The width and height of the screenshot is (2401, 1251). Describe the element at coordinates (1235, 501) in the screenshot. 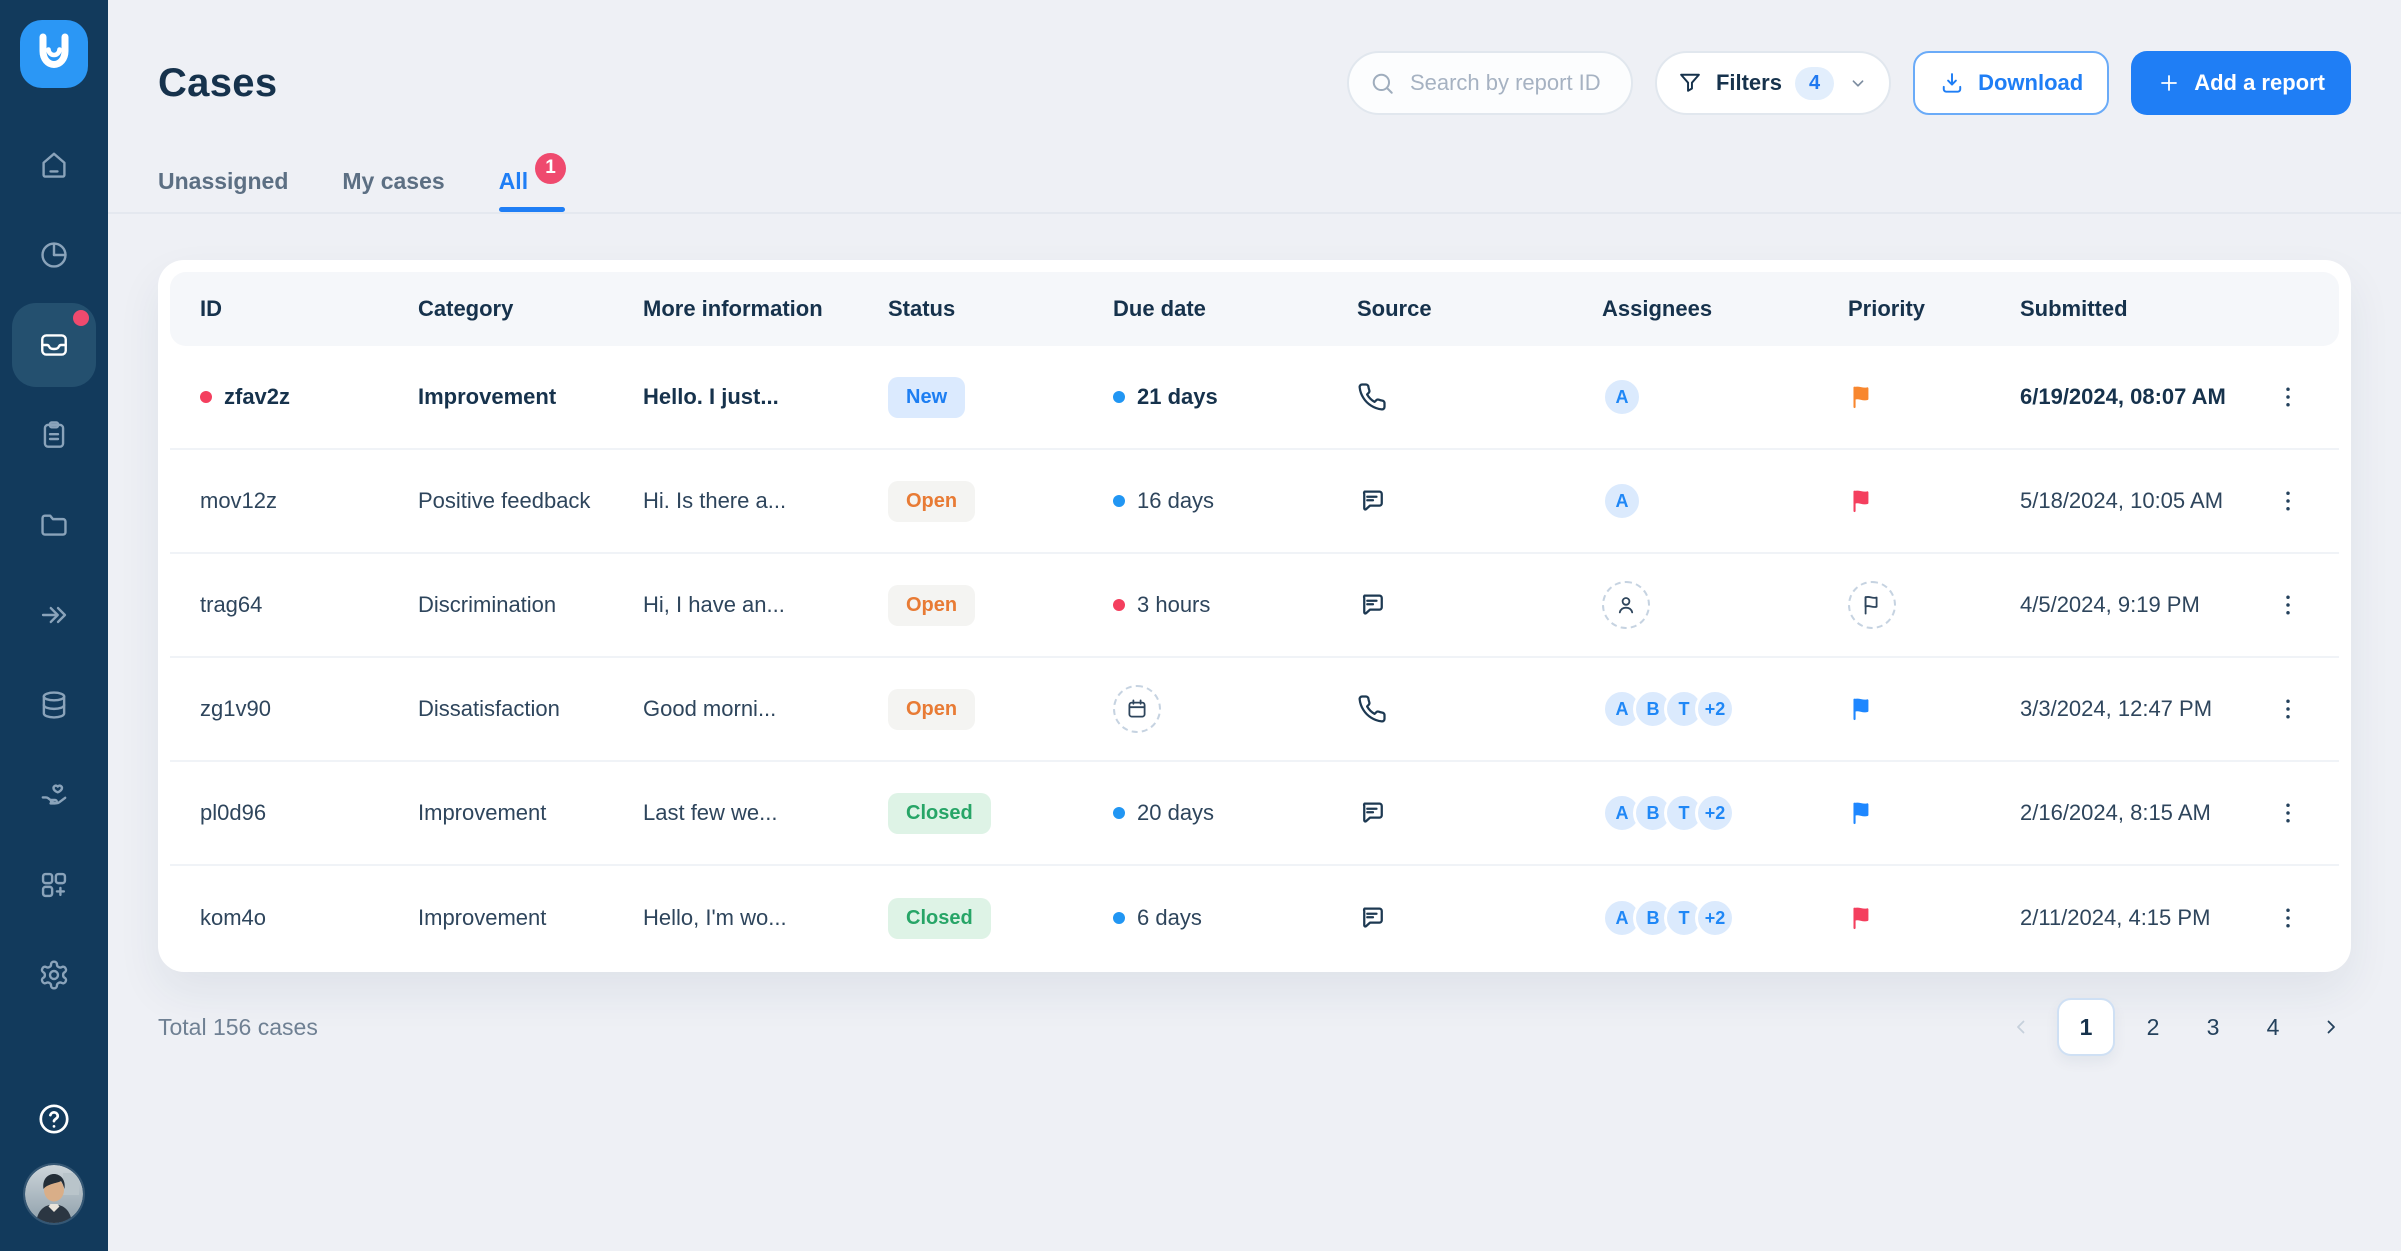

I see `case-due-date: 16 days` at that location.